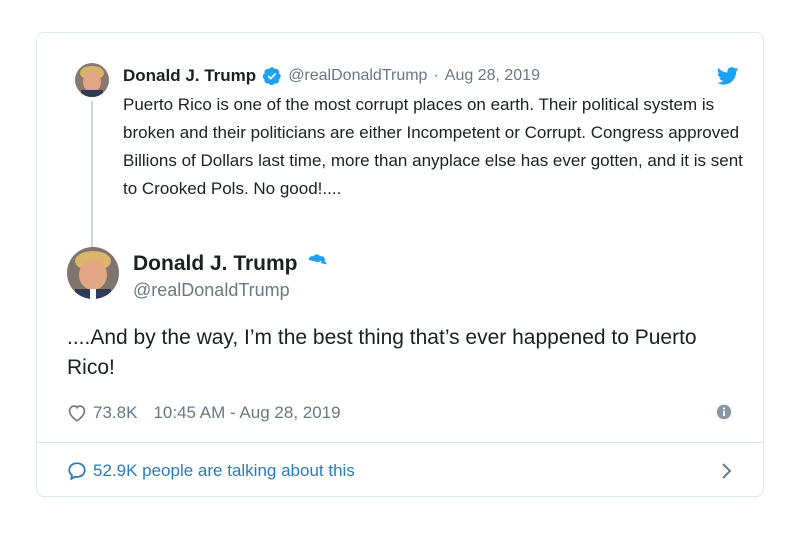  What do you see at coordinates (246, 413) in the screenshot?
I see `tweet-timestamp: 10:45 AM - Aug 28, 2019` at bounding box center [246, 413].